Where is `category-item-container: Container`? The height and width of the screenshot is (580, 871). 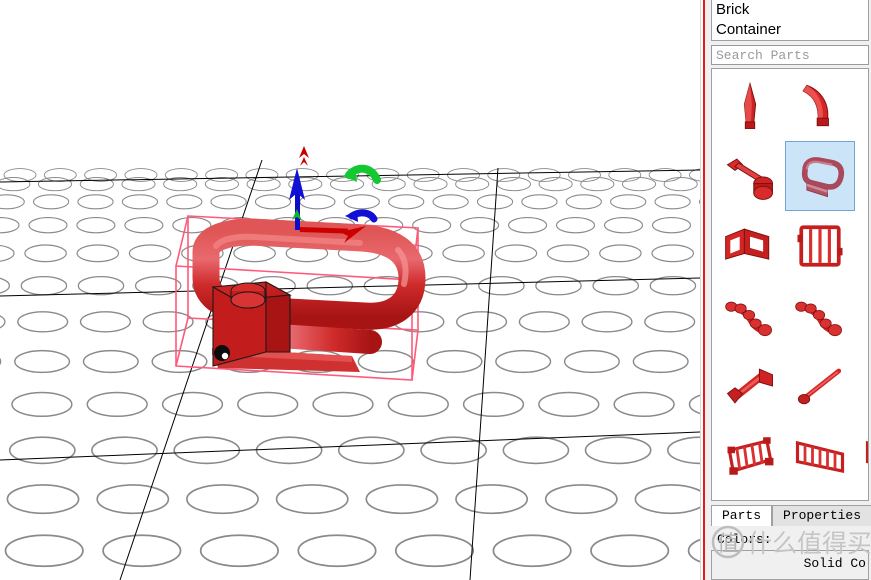 category-item-container: Container is located at coordinates (790, 30).